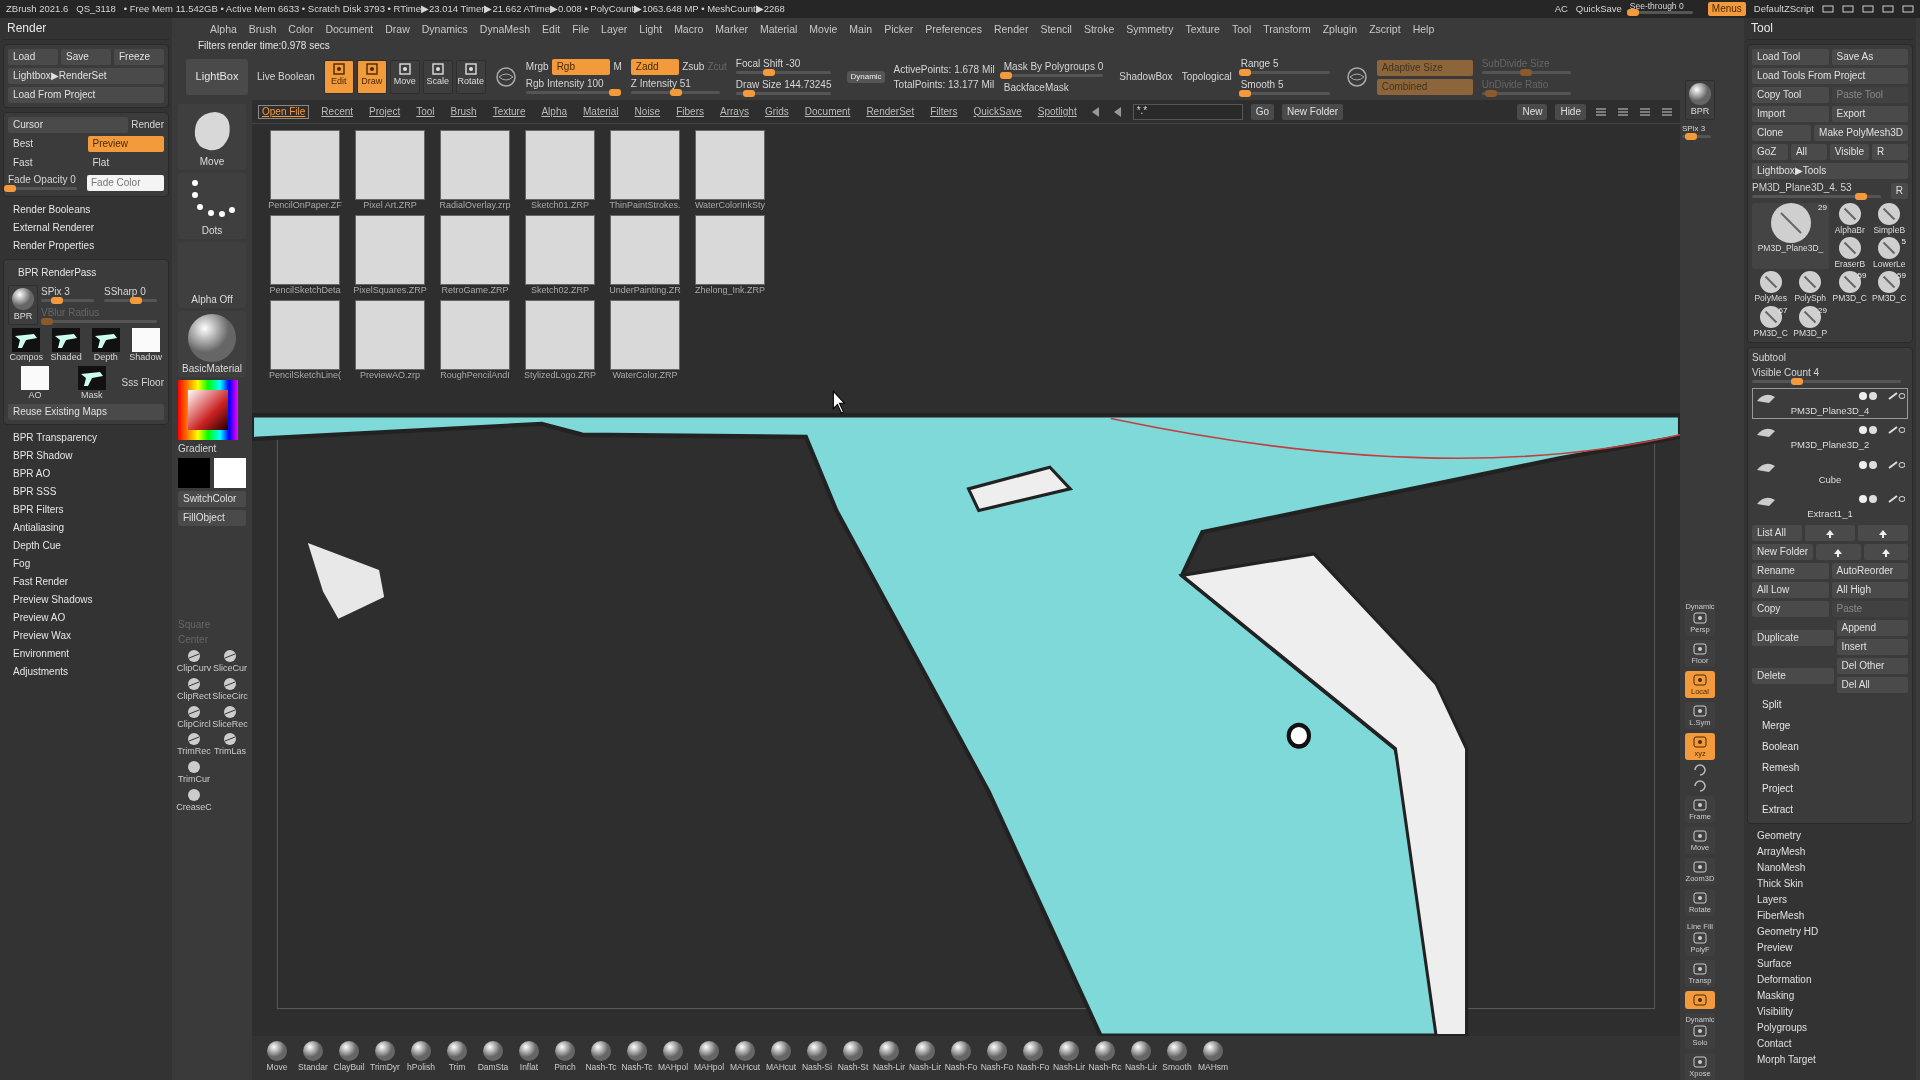 The height and width of the screenshot is (1080, 1920). I want to click on toolbar-slider: Z Intensity 51, so click(678, 86).